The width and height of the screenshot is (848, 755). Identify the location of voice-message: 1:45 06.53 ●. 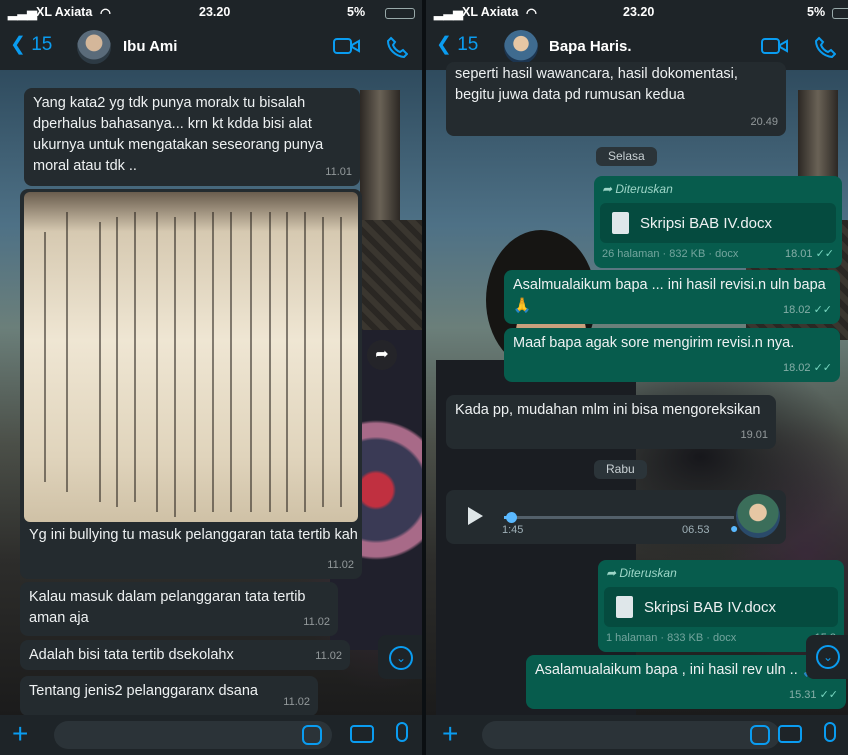
(616, 517).